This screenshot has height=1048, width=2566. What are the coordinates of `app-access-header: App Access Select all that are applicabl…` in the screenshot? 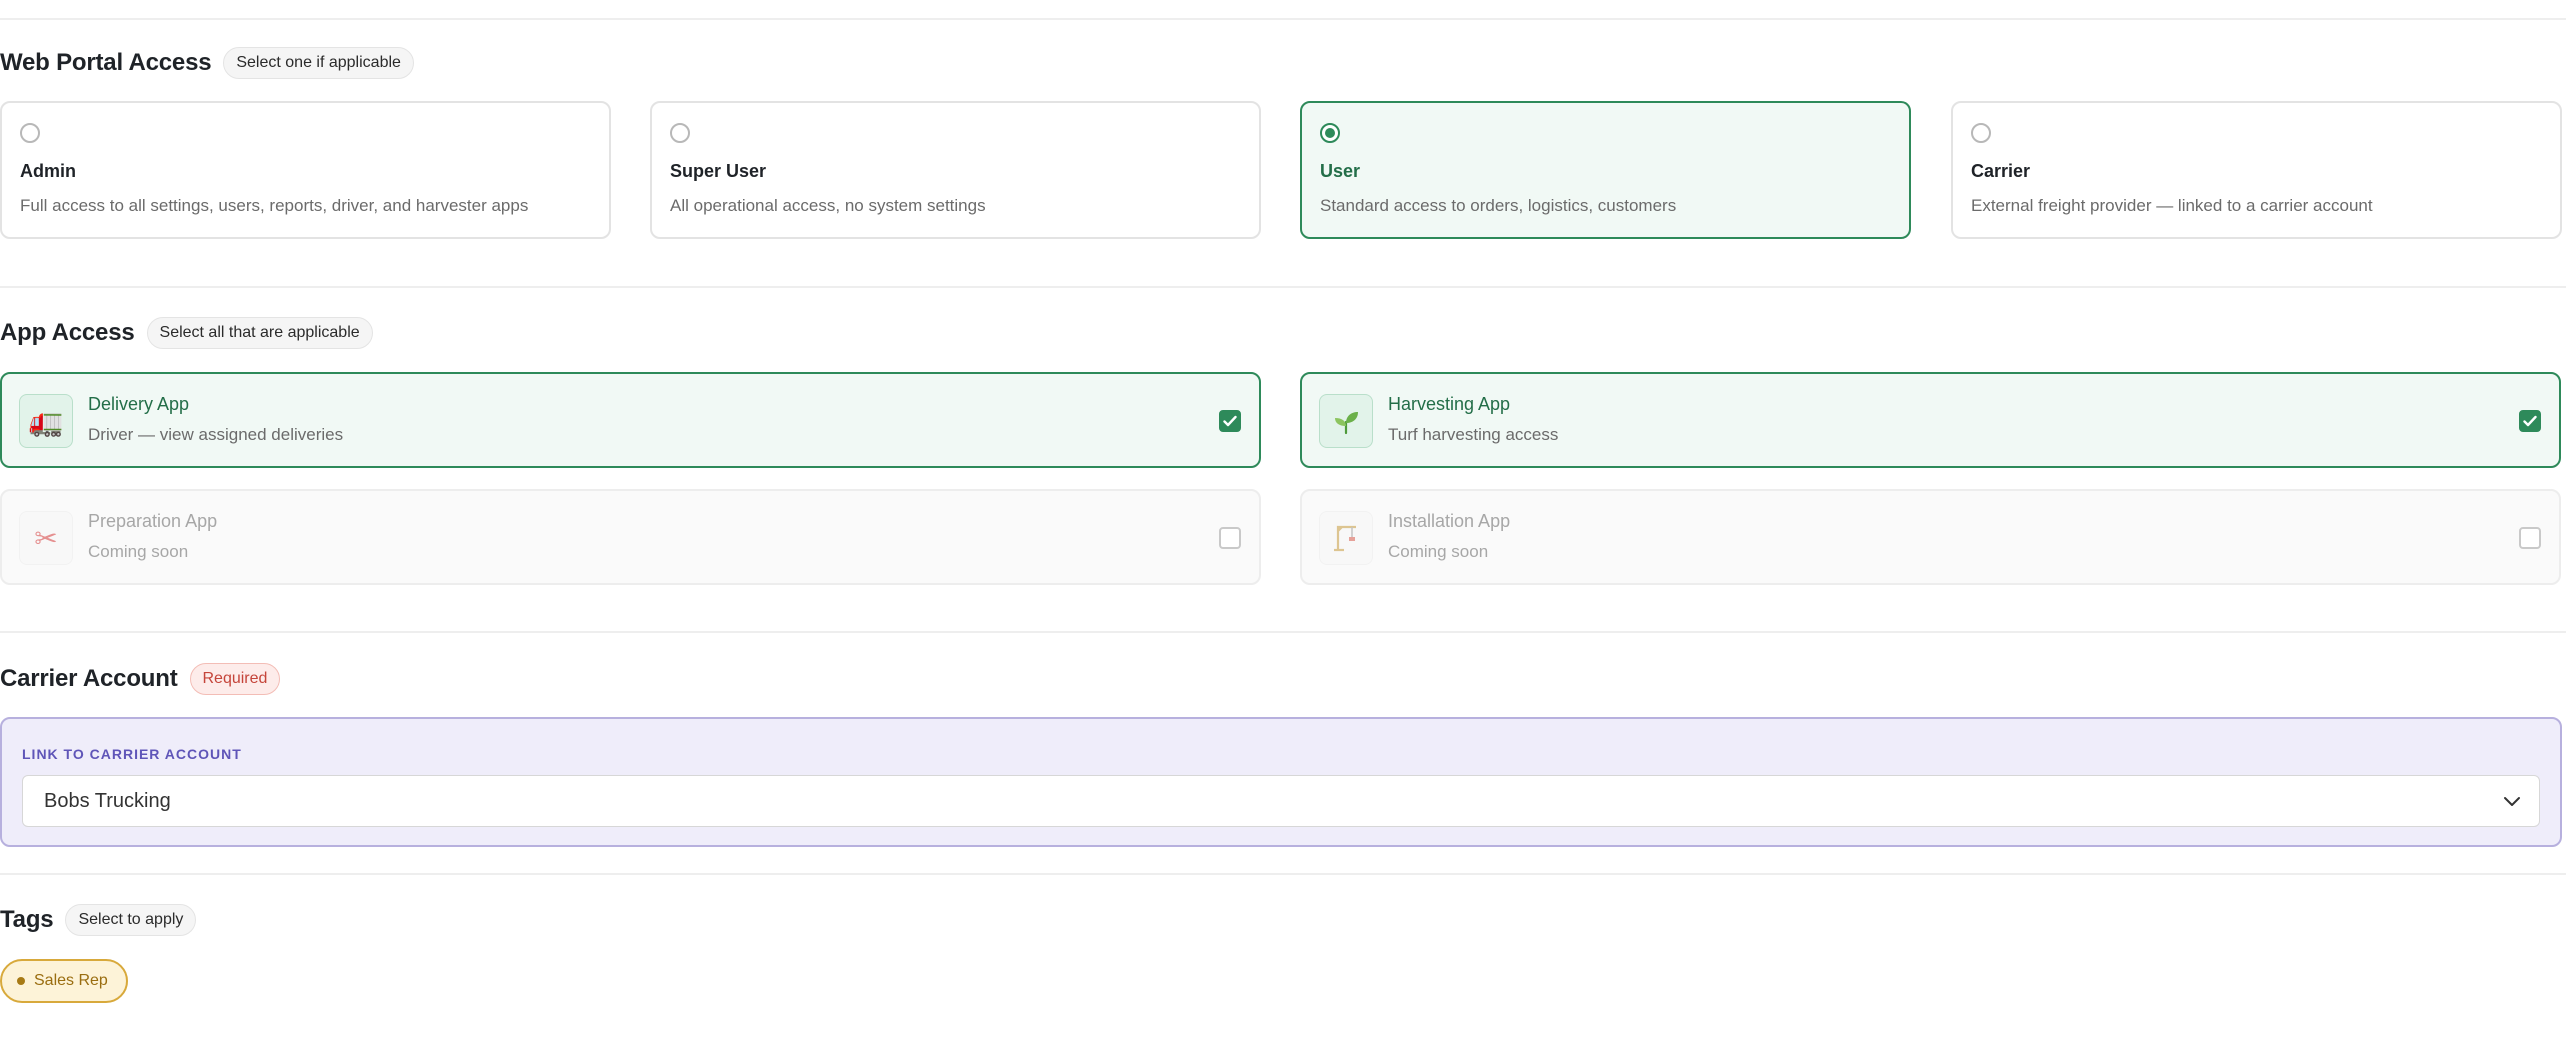 It's located at (186, 333).